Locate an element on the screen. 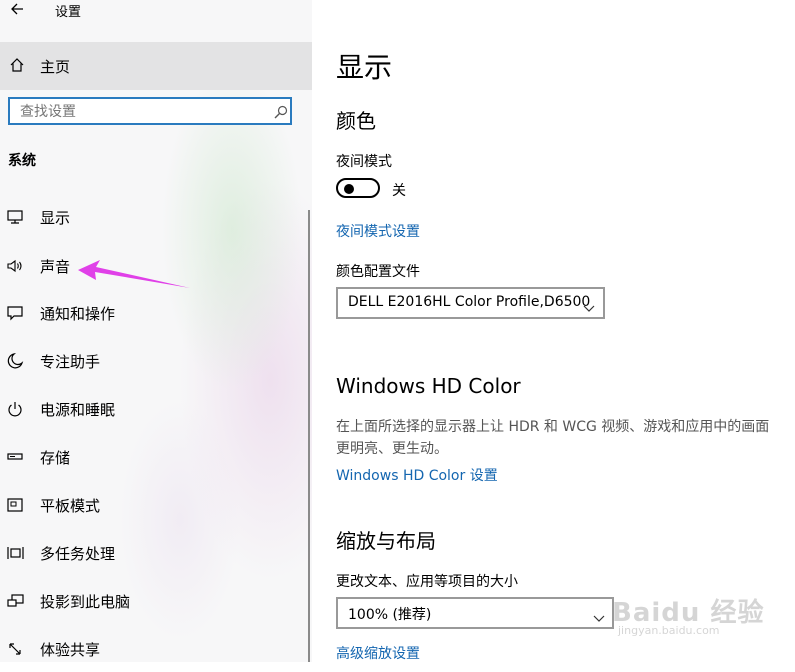 This screenshot has width=795, height=672. scale-value: 100% (推荐) is located at coordinates (390, 615).